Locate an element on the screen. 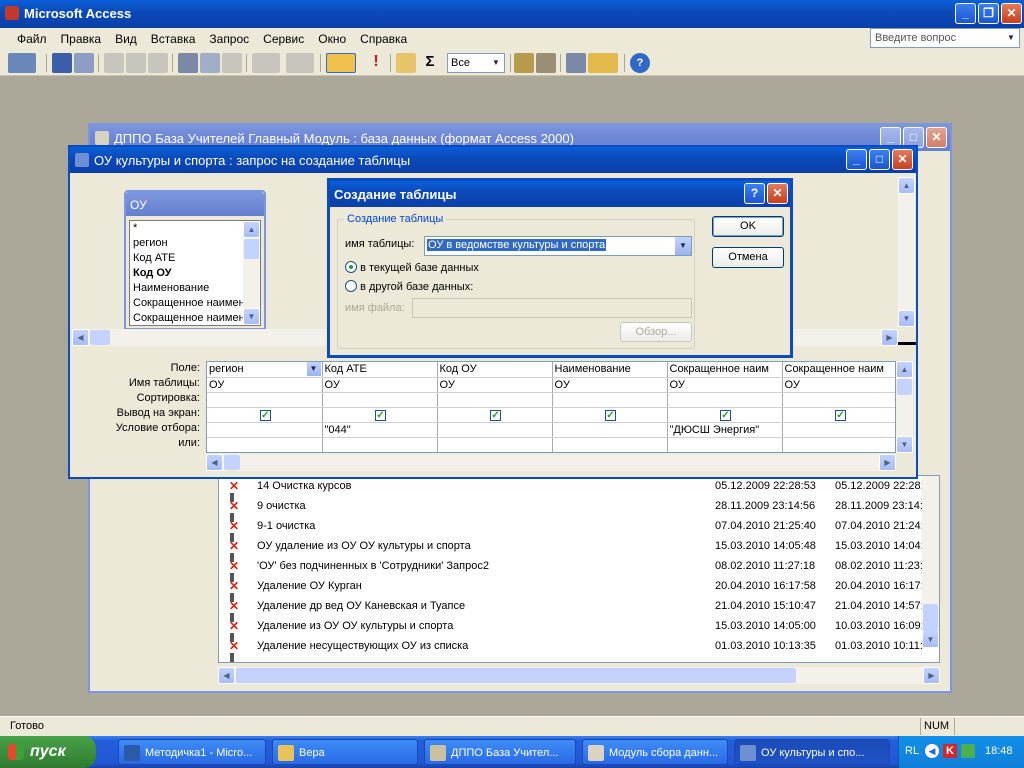 This screenshot has height=768, width=1024. field-list-vscroll: ▲ ▼ is located at coordinates (251, 273).